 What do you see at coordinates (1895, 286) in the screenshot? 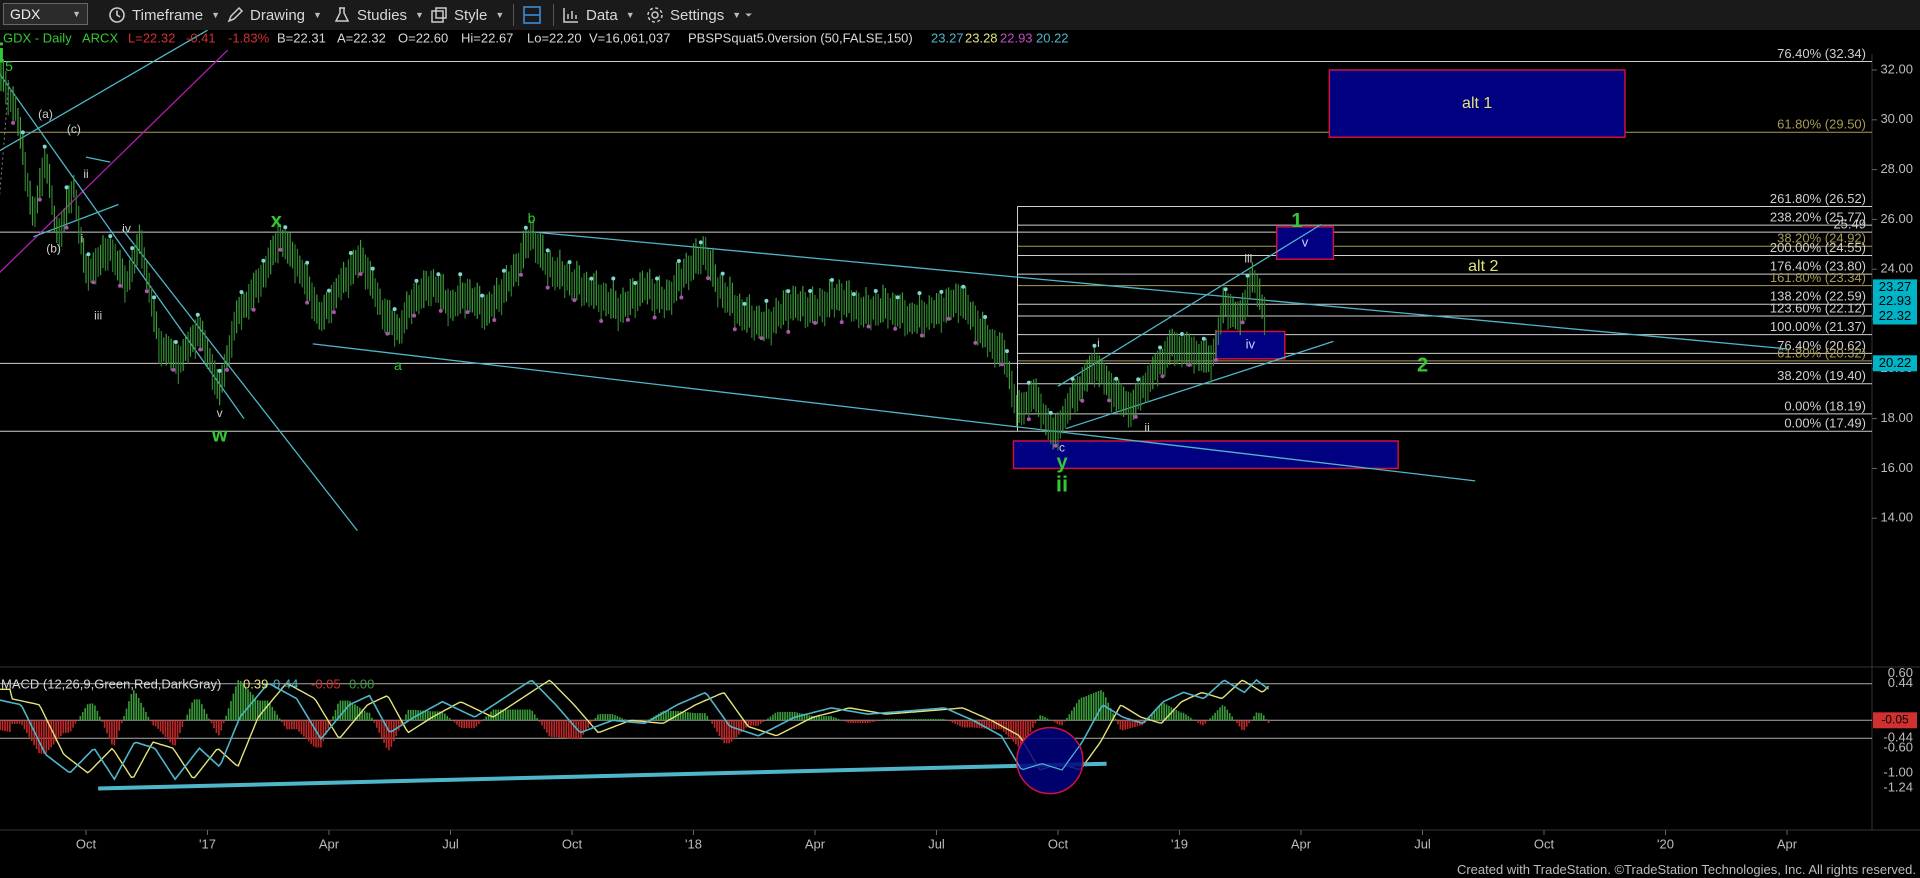
I see `axis-tag-label-0: 23.27` at bounding box center [1895, 286].